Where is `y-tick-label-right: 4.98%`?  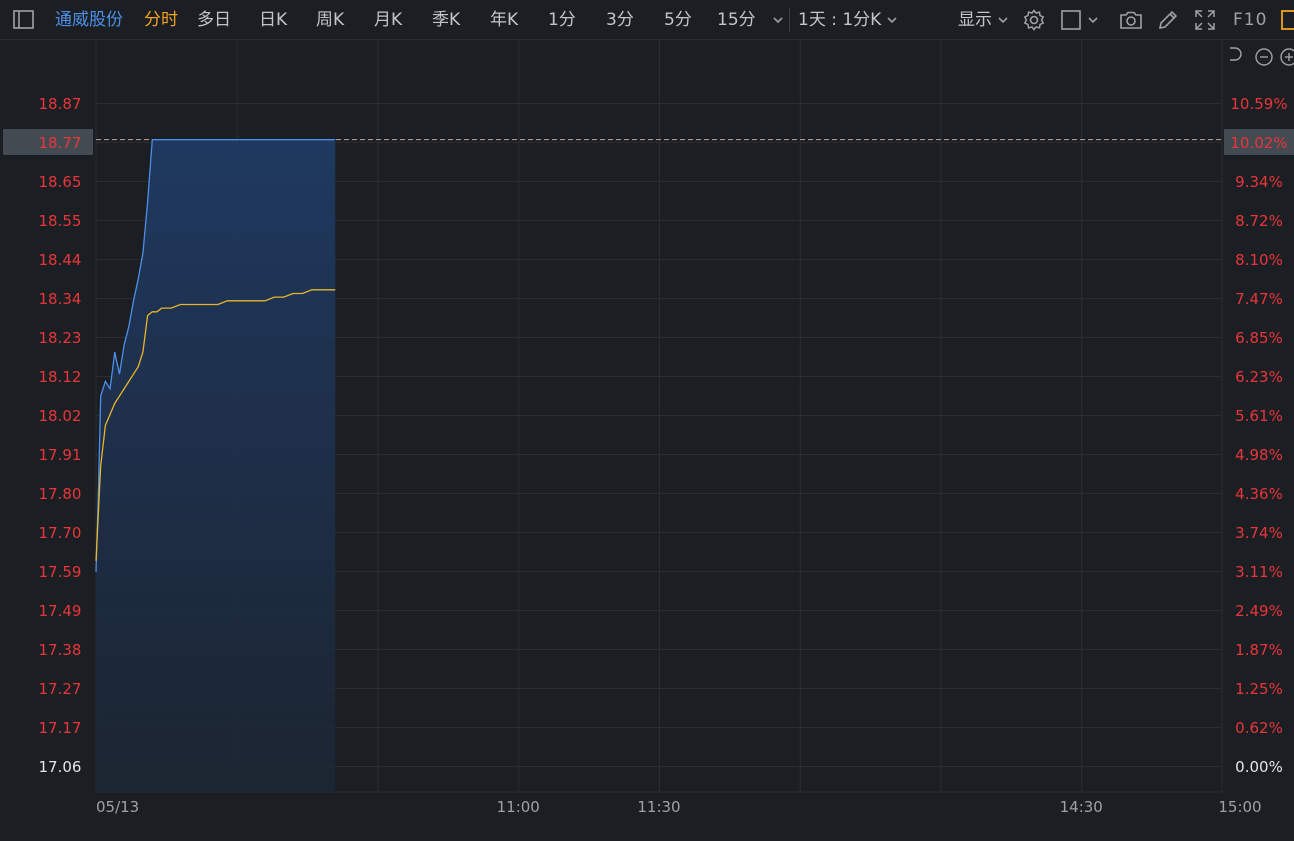 y-tick-label-right: 4.98% is located at coordinates (1259, 455).